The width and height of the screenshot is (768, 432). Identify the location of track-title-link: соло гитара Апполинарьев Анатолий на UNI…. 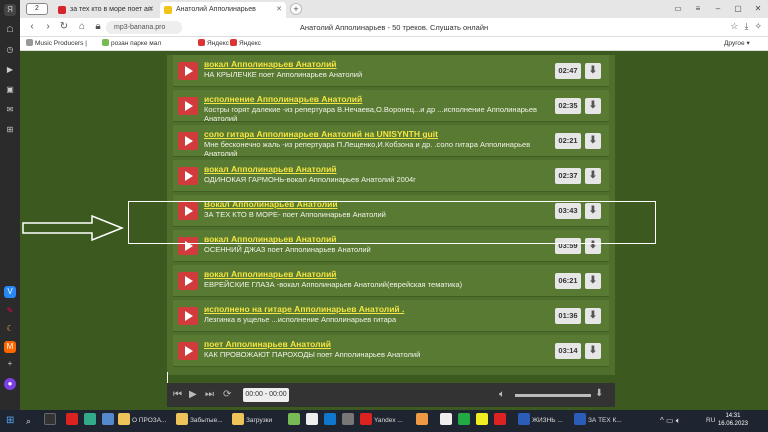
(321, 134).